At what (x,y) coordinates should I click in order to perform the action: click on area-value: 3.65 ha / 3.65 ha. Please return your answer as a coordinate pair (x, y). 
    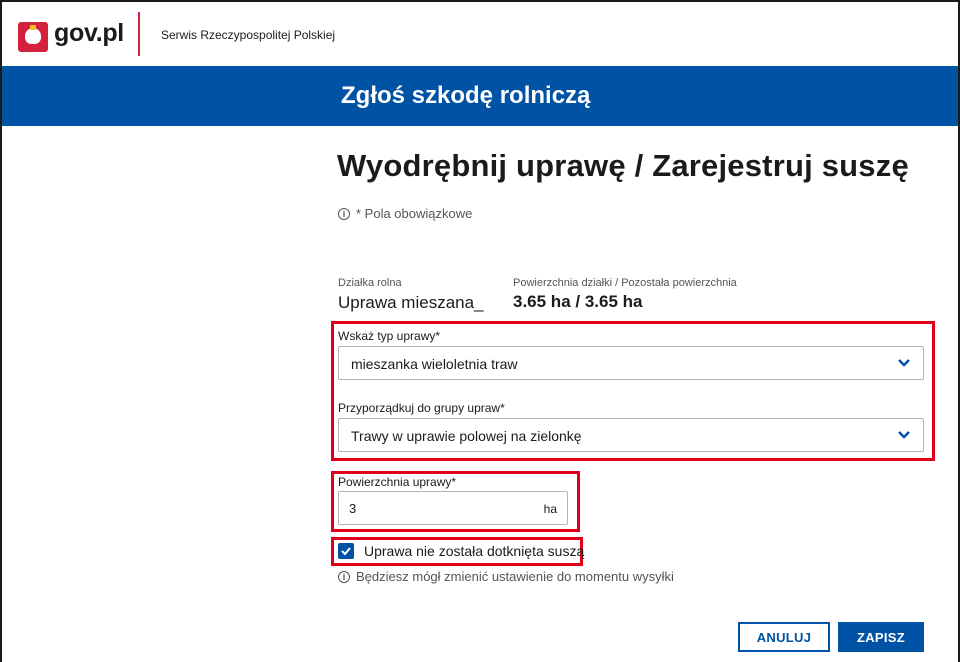
    Looking at the image, I should click on (578, 301).